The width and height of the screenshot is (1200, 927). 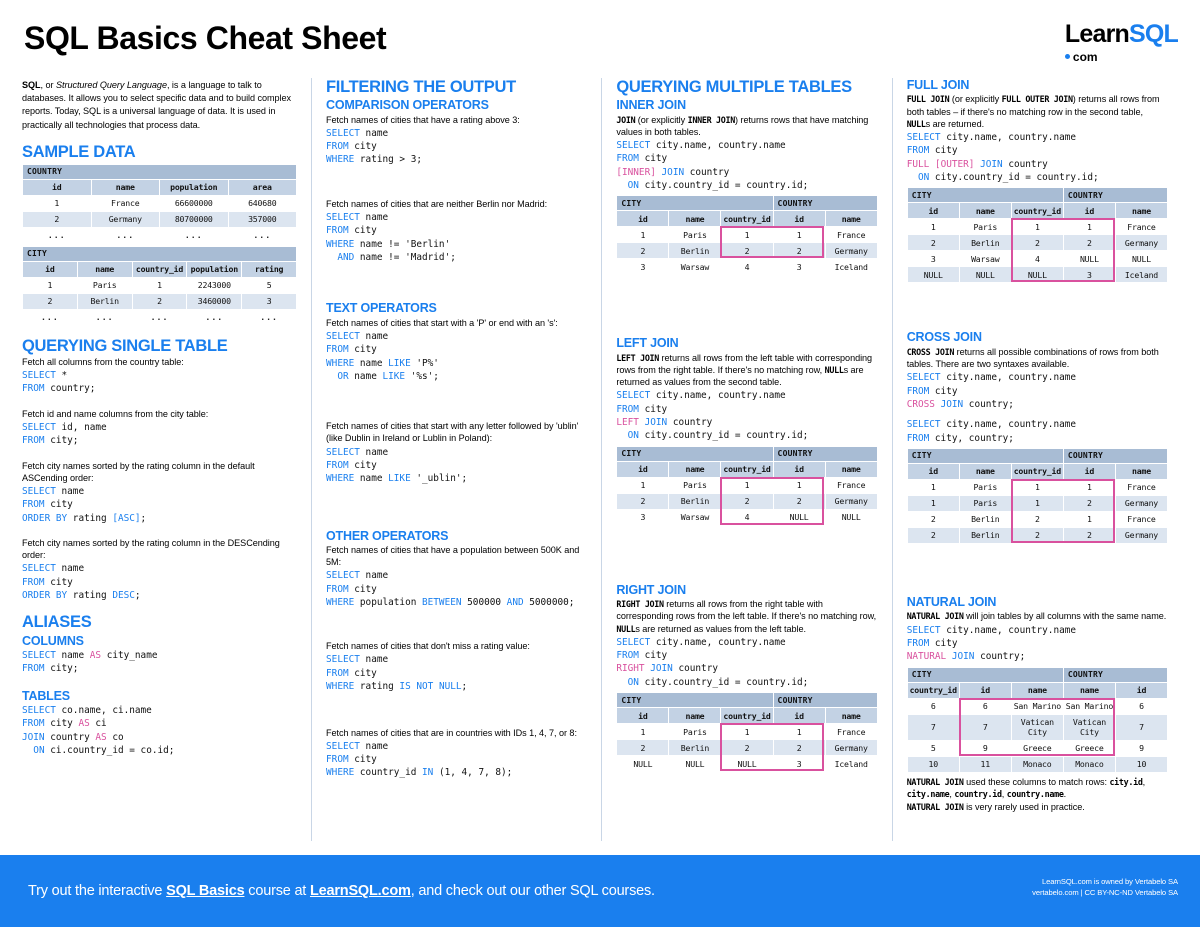 I want to click on cell: 6, so click(x=985, y=706).